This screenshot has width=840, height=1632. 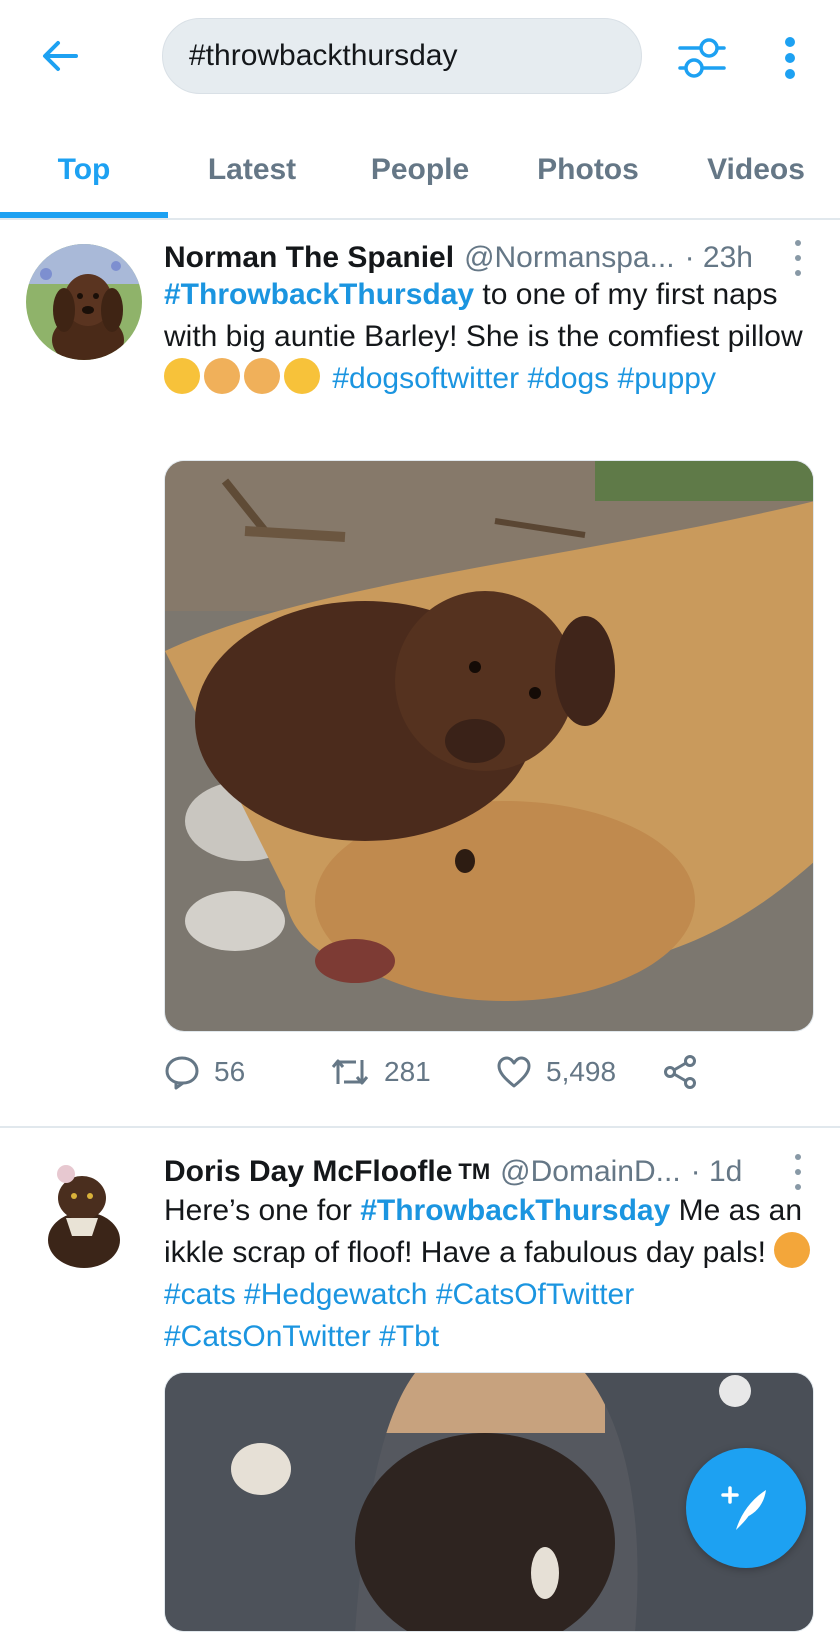 I want to click on more-options-button, so click(x=790, y=58).